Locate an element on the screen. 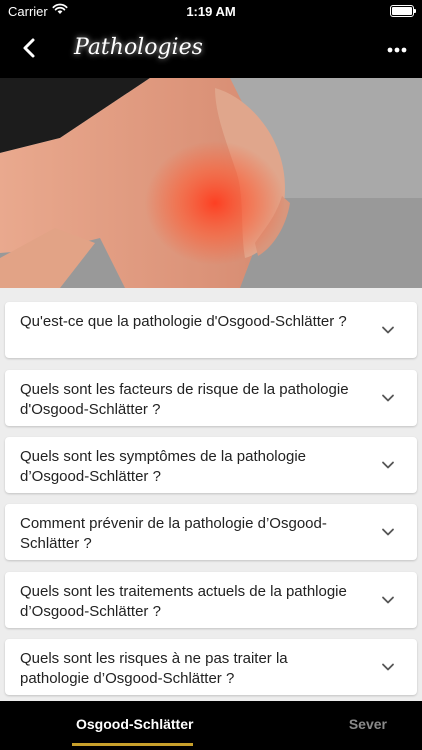 The height and width of the screenshot is (750, 422). nav-bar: Pathologies is located at coordinates (211, 50).